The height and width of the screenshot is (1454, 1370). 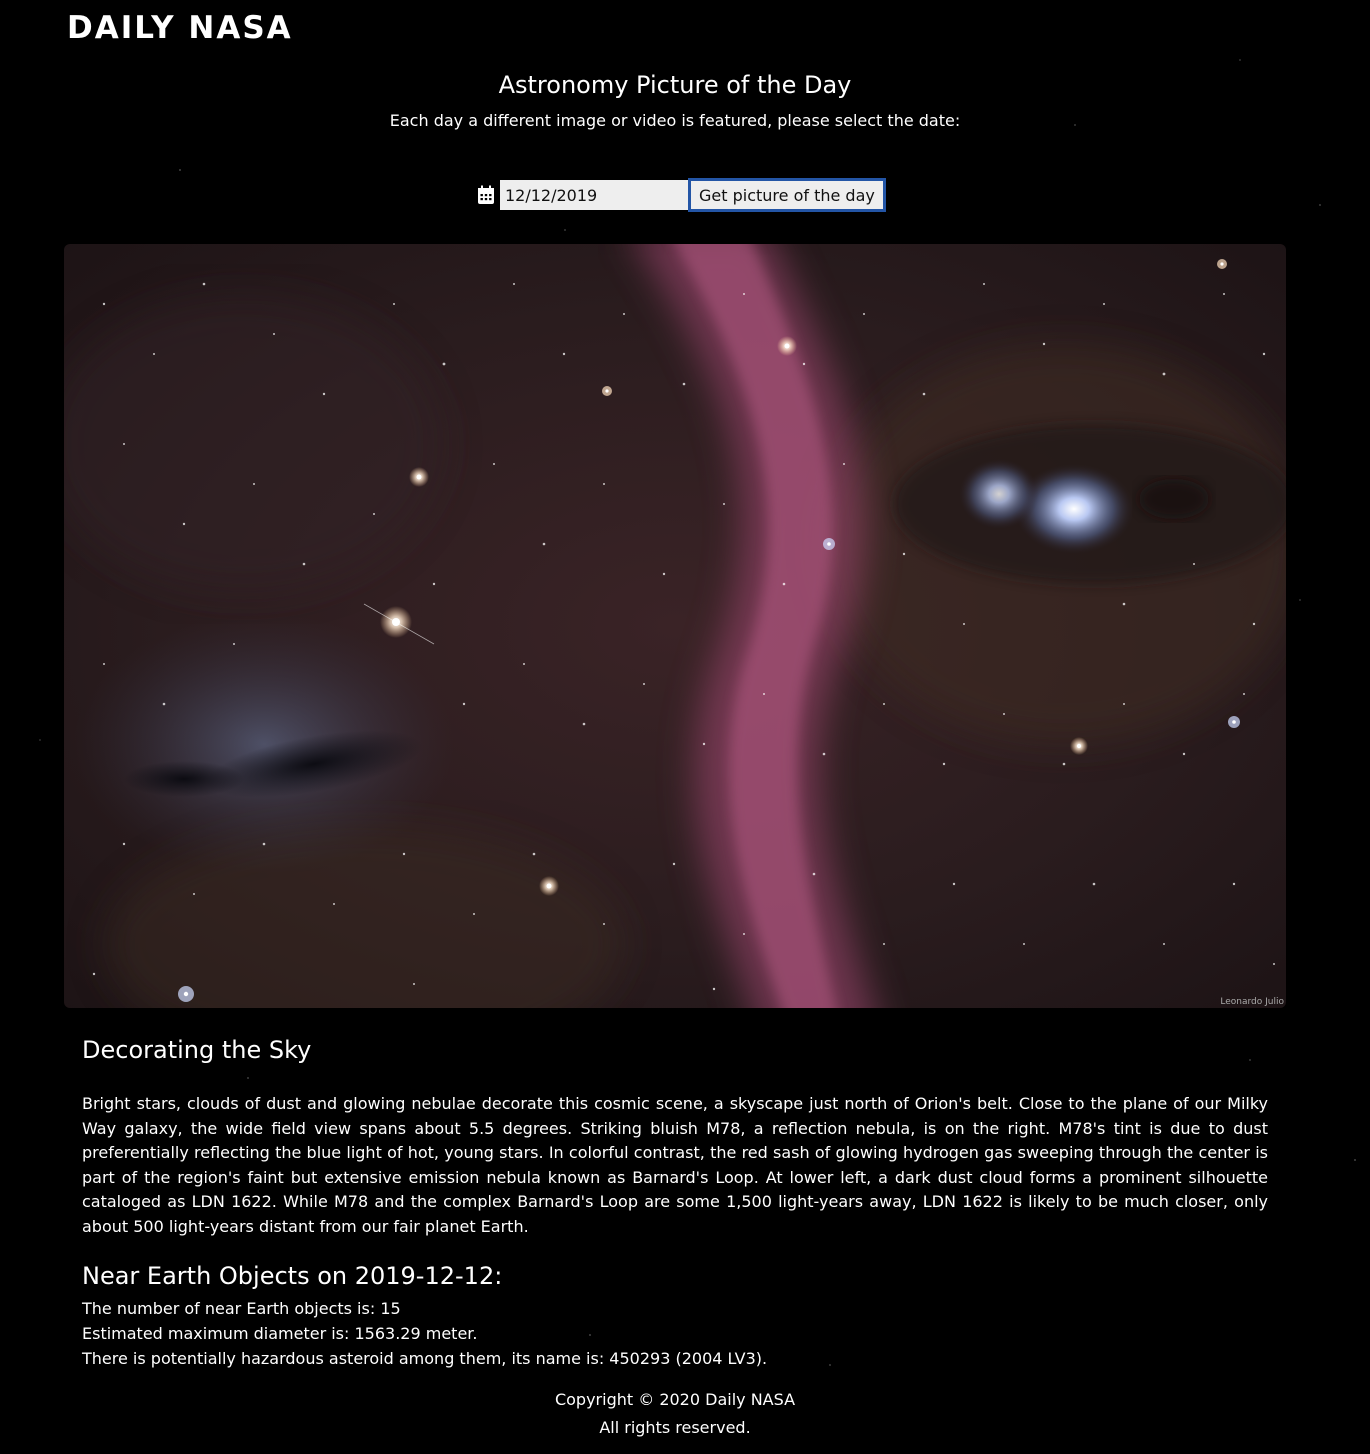 What do you see at coordinates (292, 1275) in the screenshot?
I see `neo-heading: Near Earth Objects on 2019-12-12:` at bounding box center [292, 1275].